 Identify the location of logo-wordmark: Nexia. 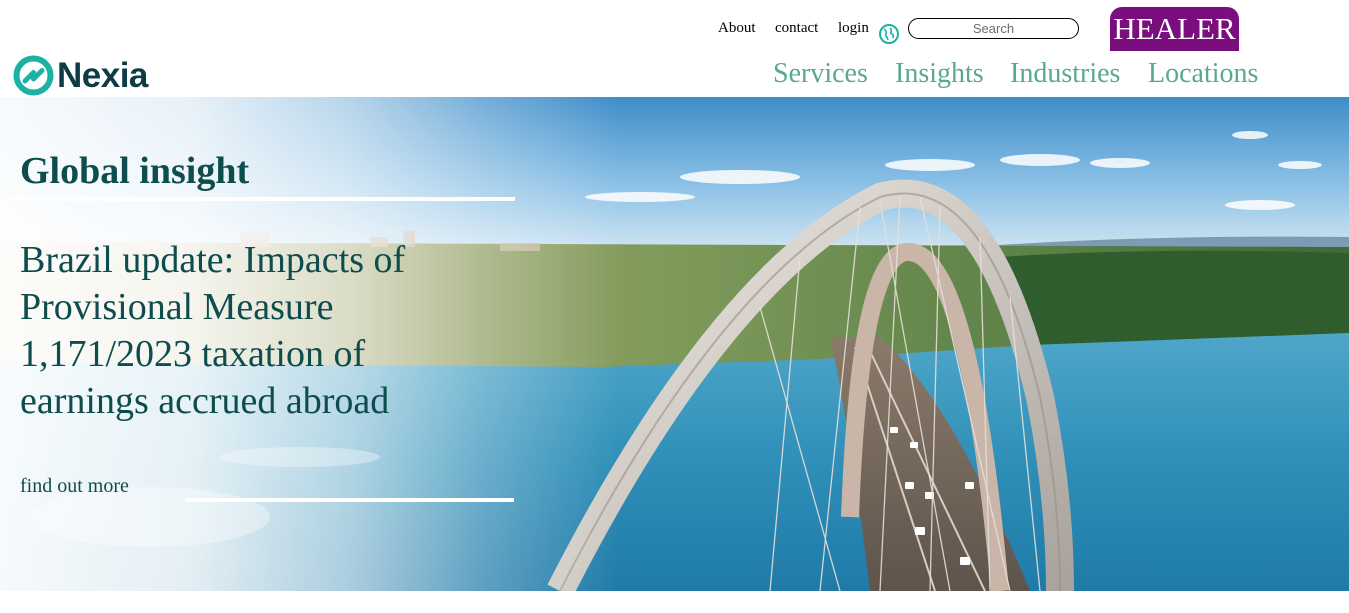
(102, 75).